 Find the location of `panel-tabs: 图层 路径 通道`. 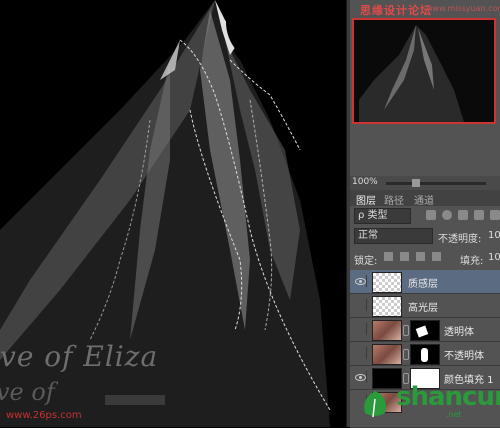

panel-tabs: 图层 路径 通道 is located at coordinates (425, 198).